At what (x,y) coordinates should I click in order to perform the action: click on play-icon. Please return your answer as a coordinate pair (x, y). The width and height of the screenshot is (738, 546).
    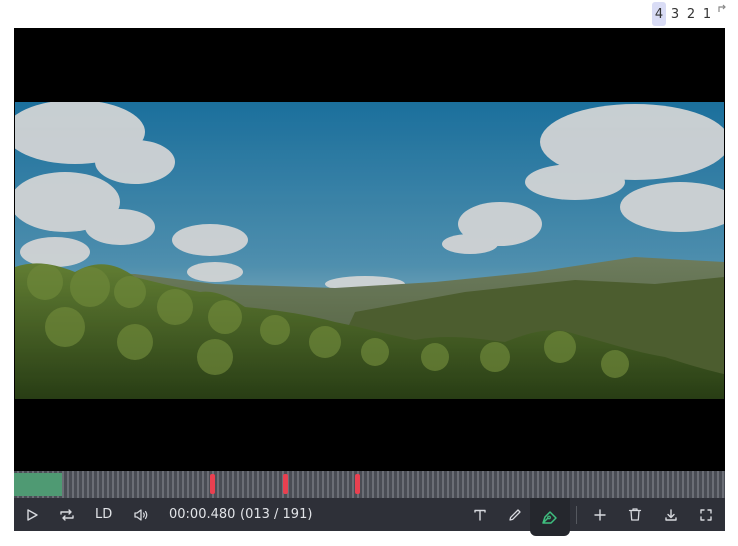
    Looking at the image, I should click on (32, 514).